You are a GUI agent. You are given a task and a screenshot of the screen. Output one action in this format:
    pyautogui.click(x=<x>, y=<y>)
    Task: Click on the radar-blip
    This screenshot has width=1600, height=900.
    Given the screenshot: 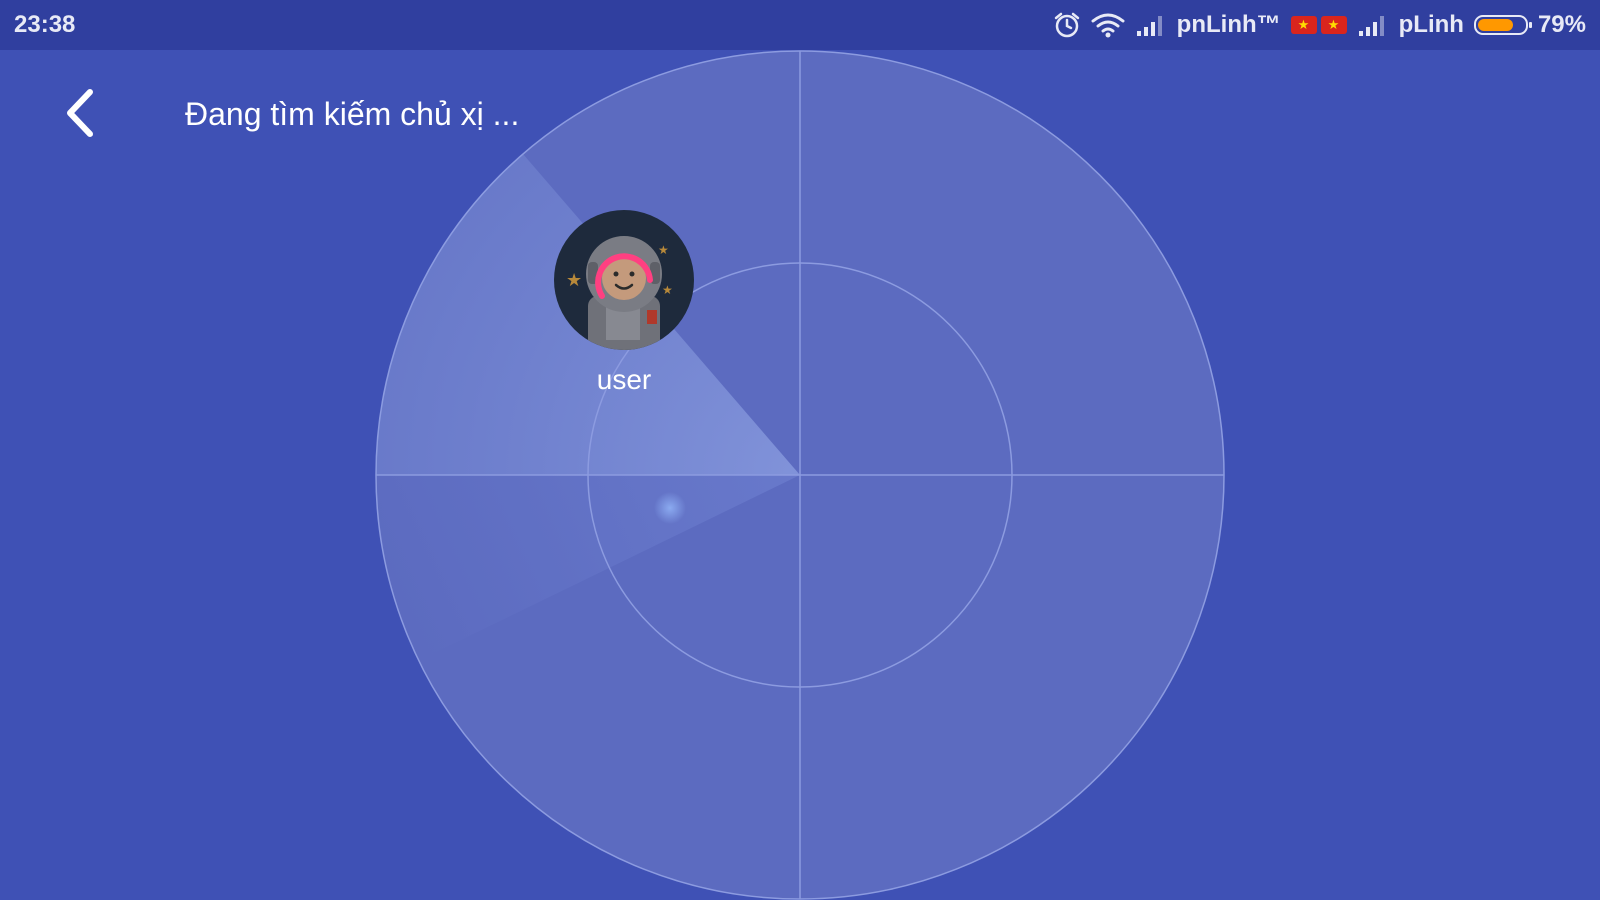 What is the action you would take?
    pyautogui.click(x=670, y=508)
    